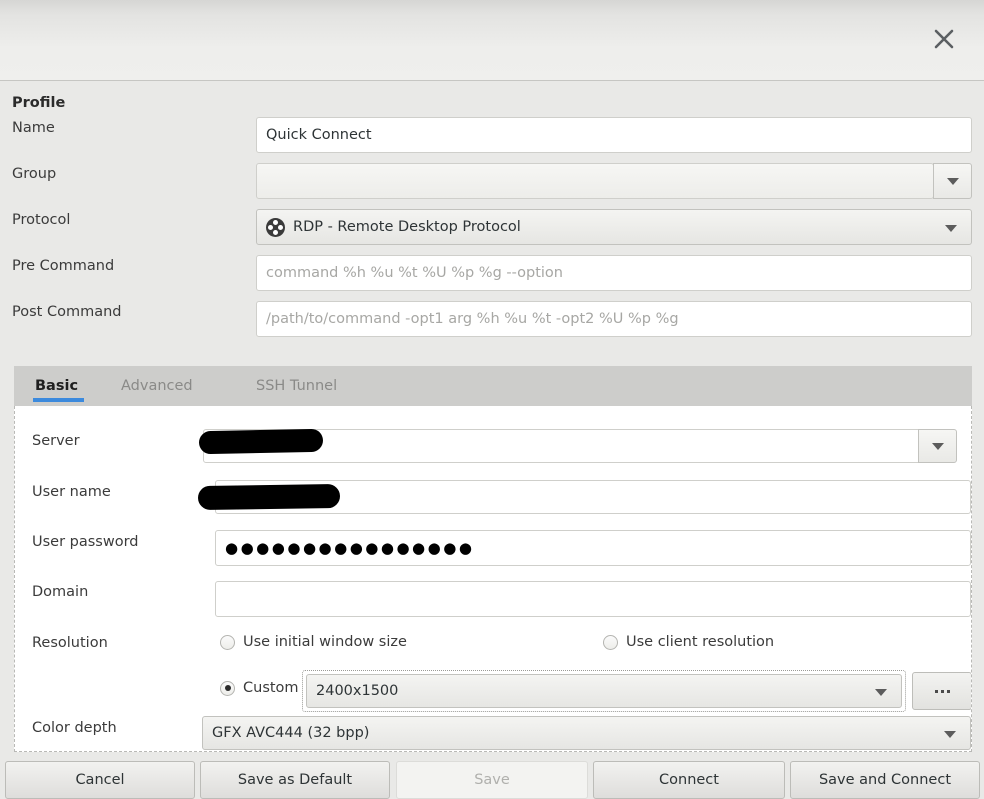 The image size is (984, 799). What do you see at coordinates (157, 386) in the screenshot?
I see `tab-advanced: Advanced` at bounding box center [157, 386].